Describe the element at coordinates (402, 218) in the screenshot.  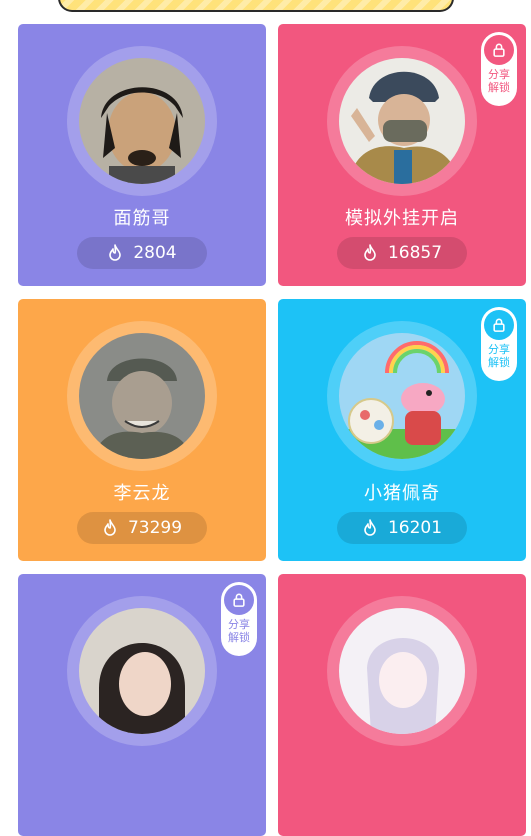
I see `card-name: 模拟外挂开启` at that location.